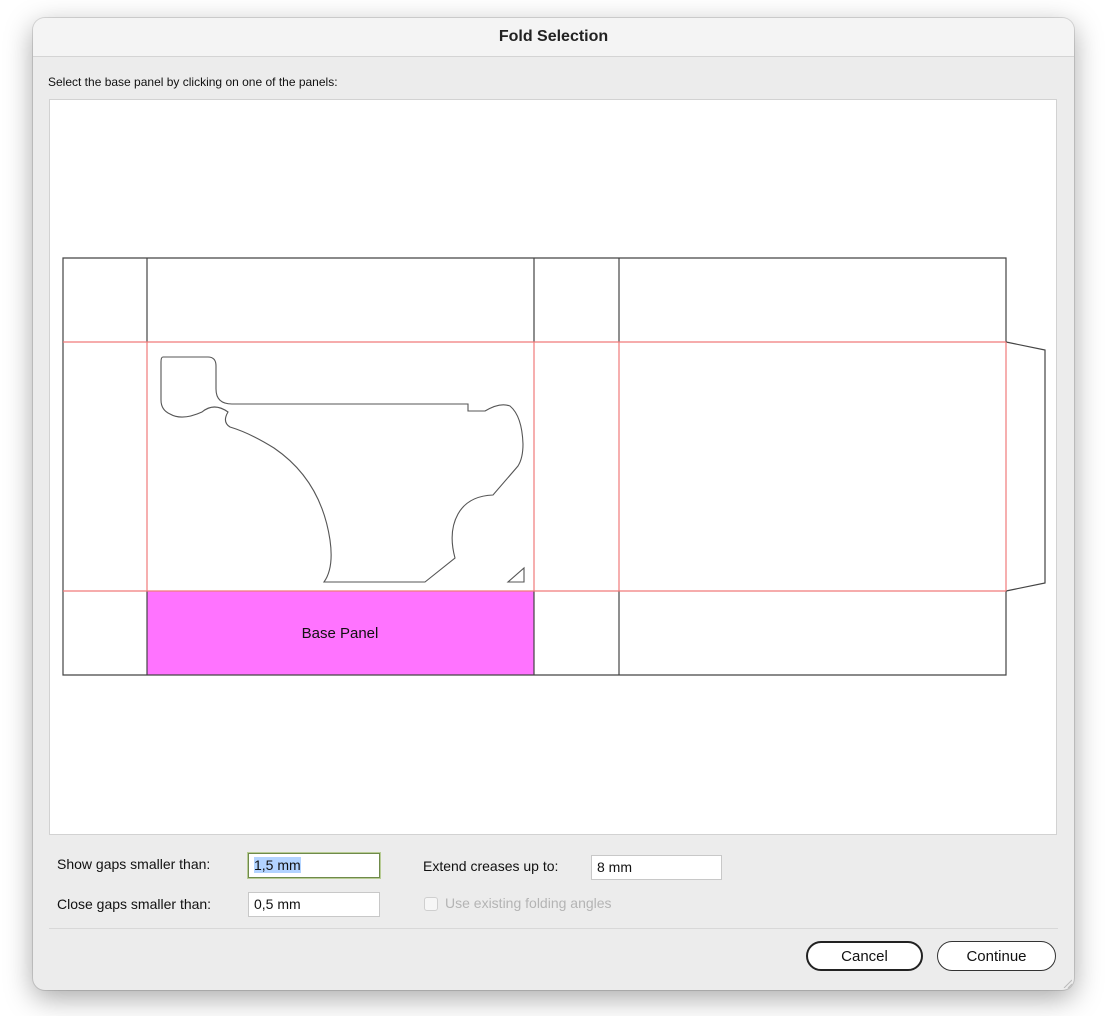 Image resolution: width=1115 pixels, height=1016 pixels. What do you see at coordinates (864, 956) in the screenshot?
I see `cancel-button: Cancel` at bounding box center [864, 956].